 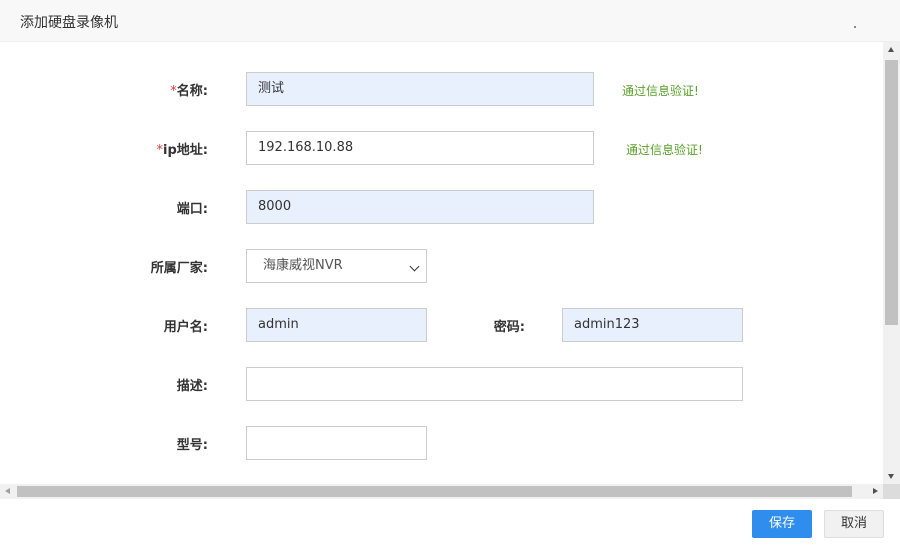 What do you see at coordinates (189, 91) in the screenshot?
I see `name-label: *名称:` at bounding box center [189, 91].